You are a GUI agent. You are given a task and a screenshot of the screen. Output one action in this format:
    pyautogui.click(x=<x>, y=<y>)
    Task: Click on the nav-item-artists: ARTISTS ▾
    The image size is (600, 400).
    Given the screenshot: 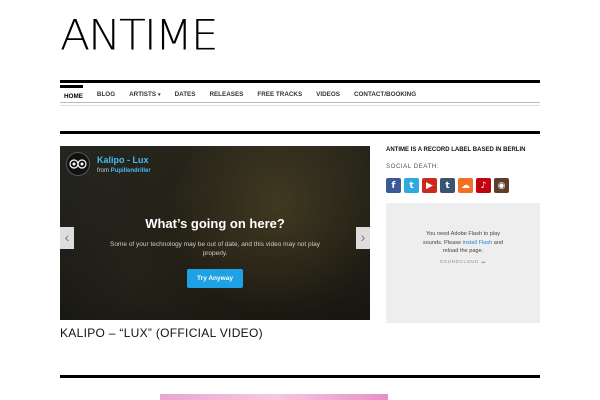 What is the action you would take?
    pyautogui.click(x=142, y=94)
    